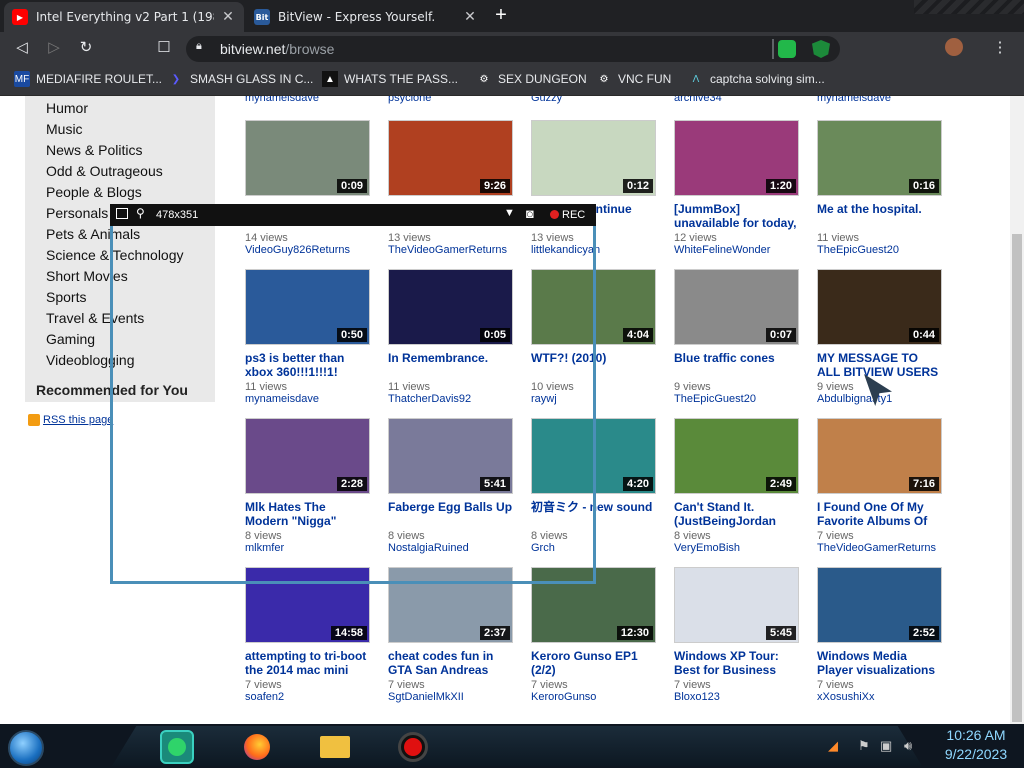  Describe the element at coordinates (140, 213) in the screenshot. I see `zoom-icon: ⚲` at that location.